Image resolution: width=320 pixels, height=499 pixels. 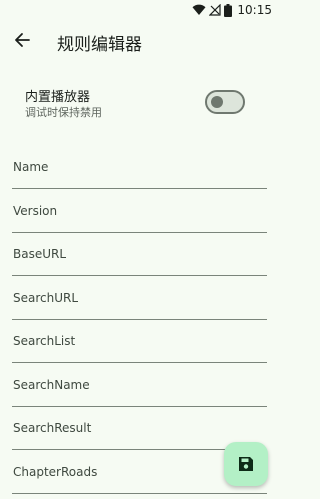 I want to click on field-label: BaseURL, so click(x=40, y=254).